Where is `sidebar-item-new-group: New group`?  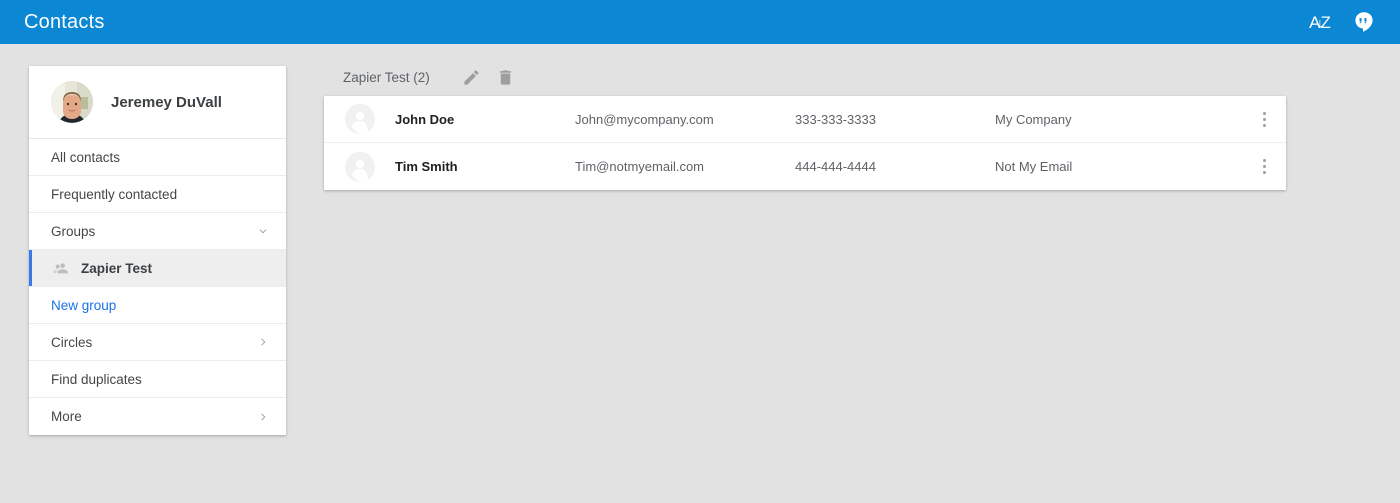 sidebar-item-new-group: New group is located at coordinates (157, 305).